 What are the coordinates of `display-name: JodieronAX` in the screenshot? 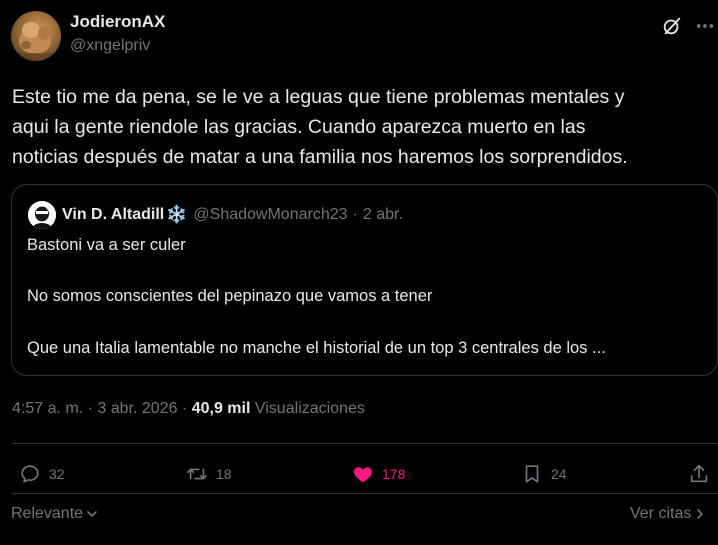 It's located at (117, 22).